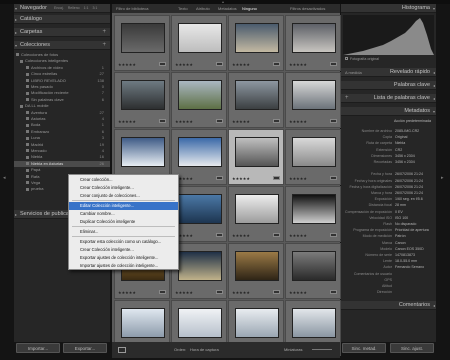  Describe the element at coordinates (353, 72) in the screenshot. I see `quick-develop-preset: A medida` at that location.